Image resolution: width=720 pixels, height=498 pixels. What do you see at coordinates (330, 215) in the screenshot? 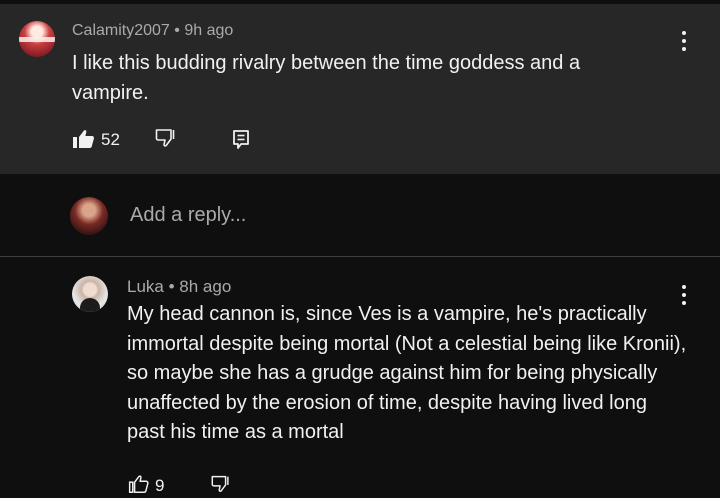
I see `reply-input` at bounding box center [330, 215].